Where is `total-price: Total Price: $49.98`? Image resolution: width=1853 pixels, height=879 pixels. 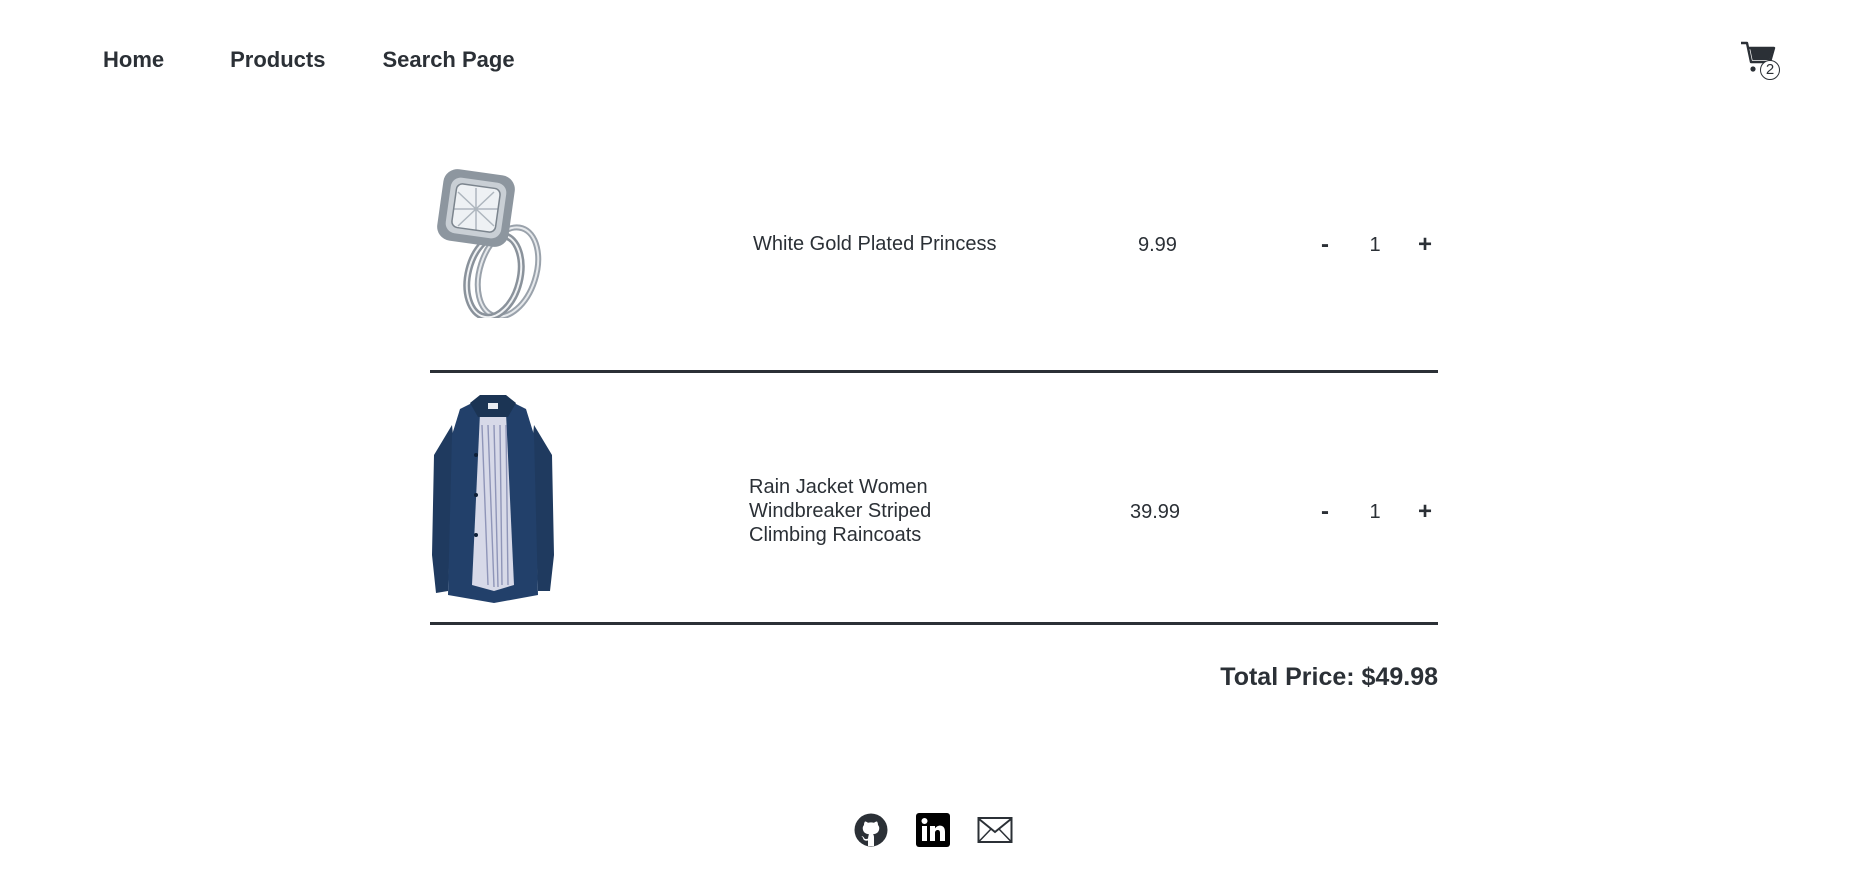 total-price: Total Price: $49.98 is located at coordinates (1329, 677).